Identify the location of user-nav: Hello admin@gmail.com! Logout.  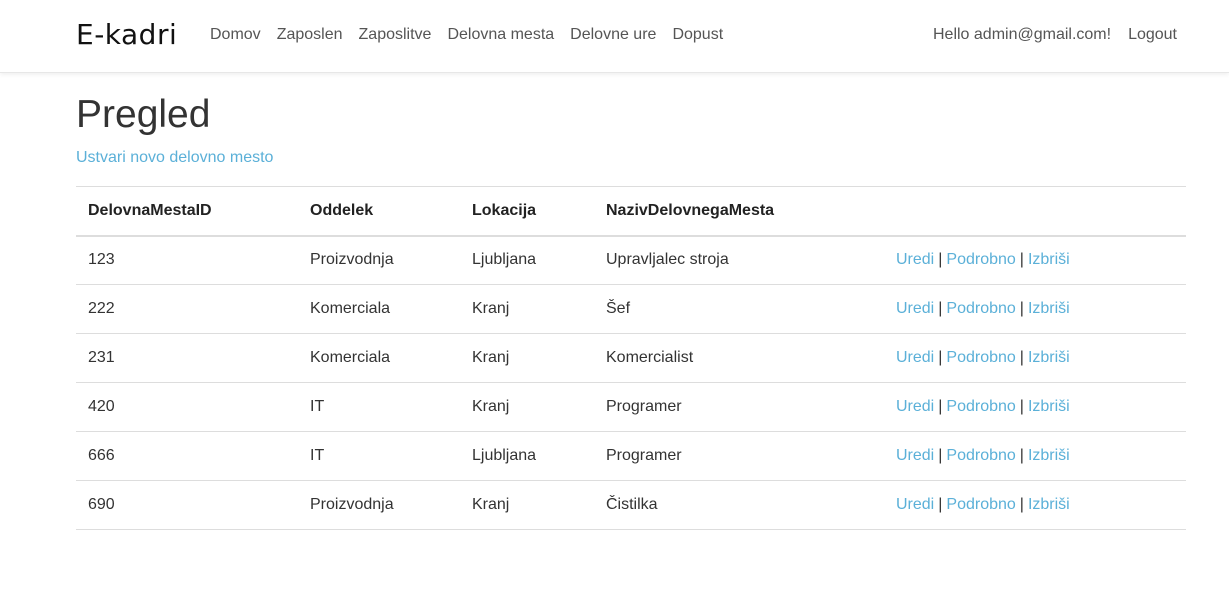
(1055, 35).